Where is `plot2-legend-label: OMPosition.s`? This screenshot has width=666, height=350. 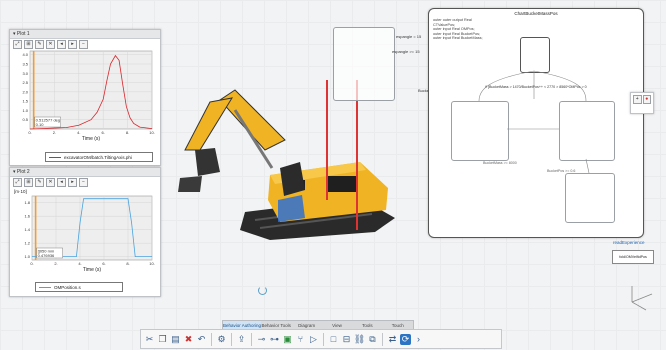
plot2-legend-label: OMPosition.s is located at coordinates (67, 287).